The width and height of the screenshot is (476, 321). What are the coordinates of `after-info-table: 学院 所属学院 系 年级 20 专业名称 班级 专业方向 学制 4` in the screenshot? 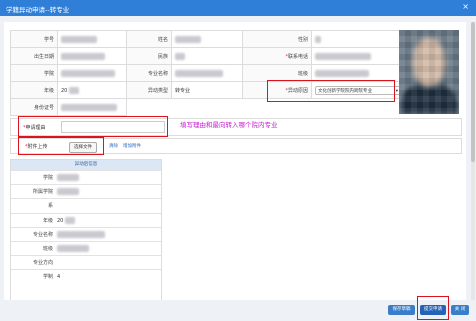 It's located at (86, 226).